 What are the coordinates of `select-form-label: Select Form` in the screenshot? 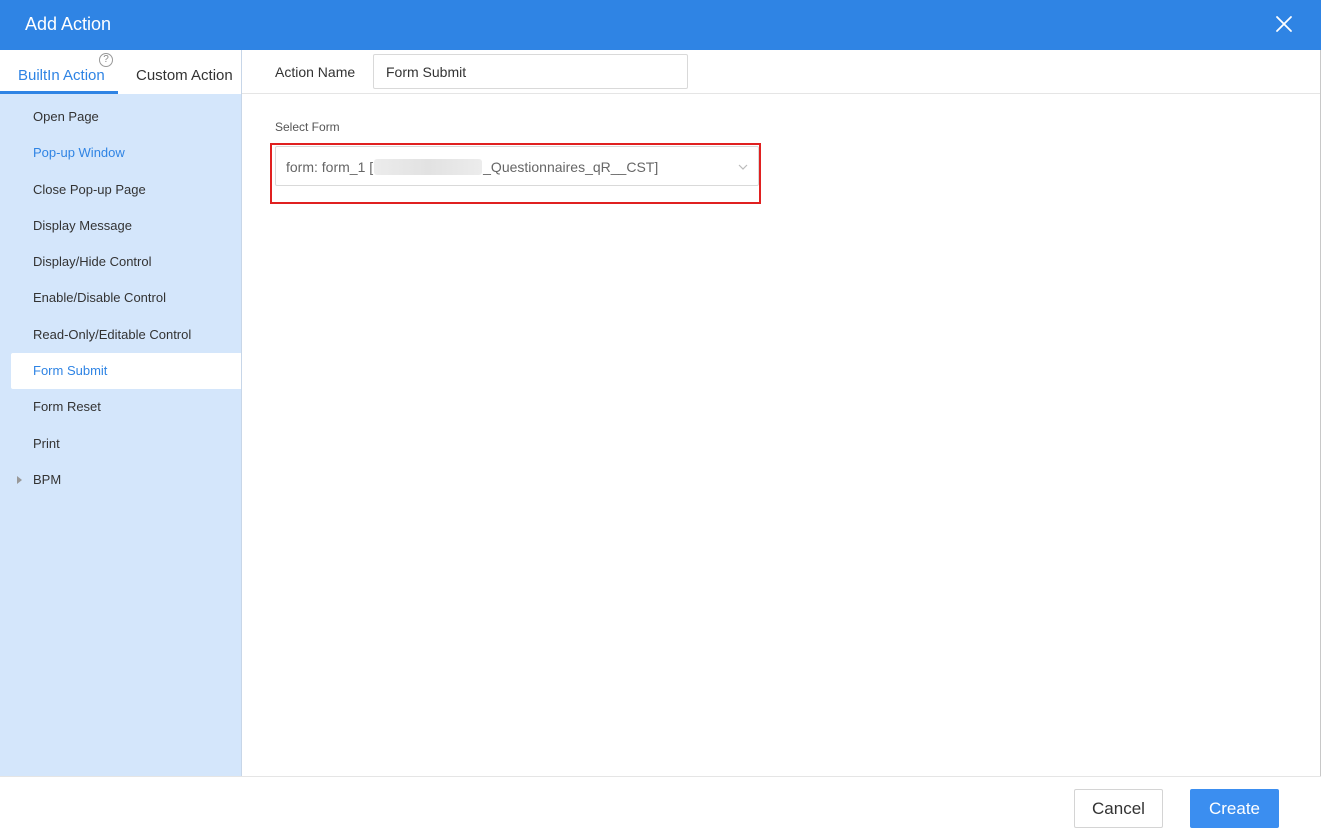 It's located at (307, 127).